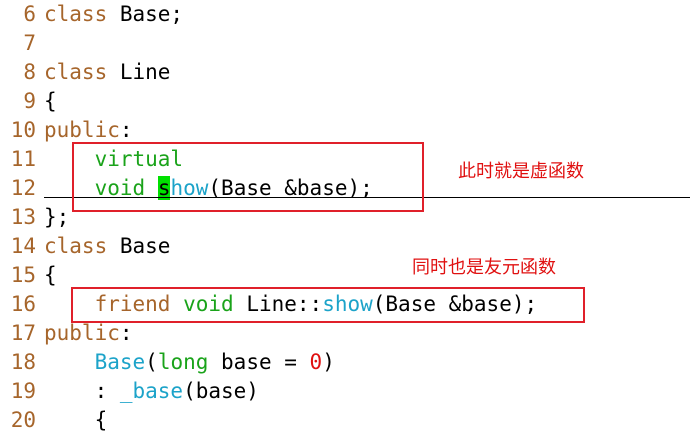 This screenshot has height=435, width=690. What do you see at coordinates (345, 362) in the screenshot?
I see `code-line: 18 Base(long base = 0)` at bounding box center [345, 362].